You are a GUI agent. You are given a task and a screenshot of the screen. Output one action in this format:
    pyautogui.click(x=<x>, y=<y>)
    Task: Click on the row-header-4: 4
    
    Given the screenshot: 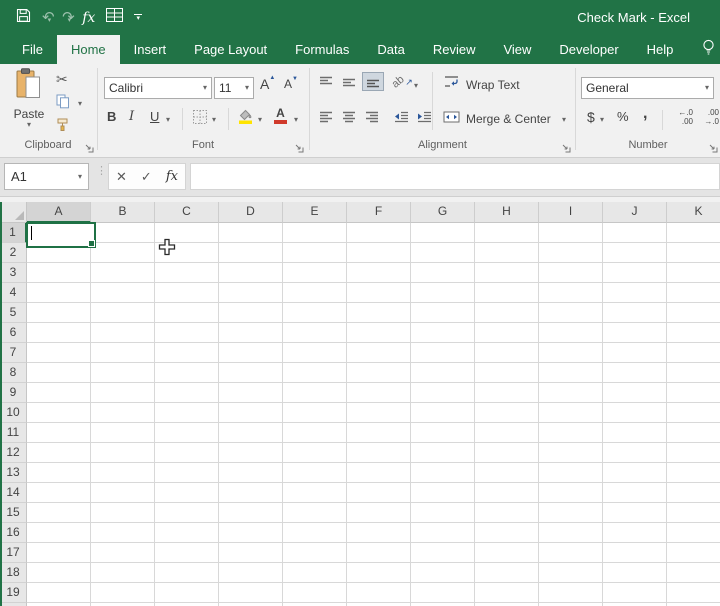 What is the action you would take?
    pyautogui.click(x=13, y=293)
    